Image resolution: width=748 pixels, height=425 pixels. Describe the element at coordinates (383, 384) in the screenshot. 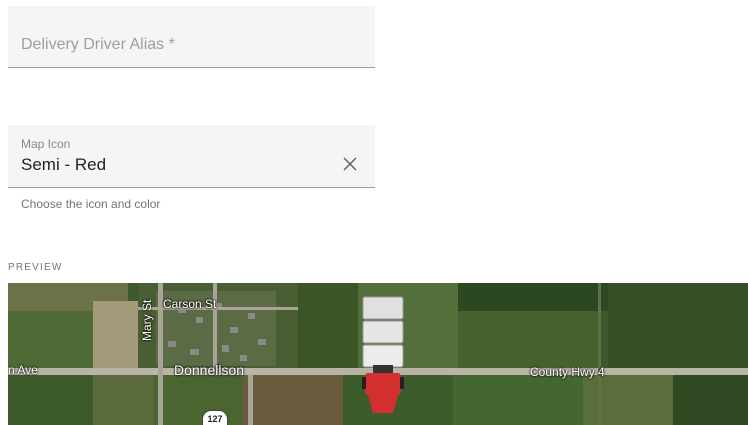

I see `semi-cab` at that location.